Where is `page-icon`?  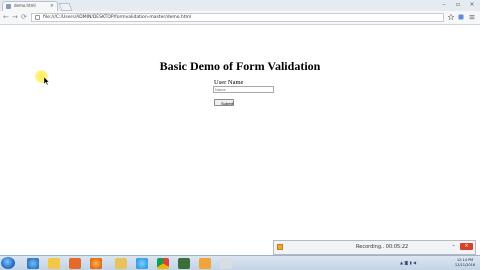
page-icon is located at coordinates (8, 6).